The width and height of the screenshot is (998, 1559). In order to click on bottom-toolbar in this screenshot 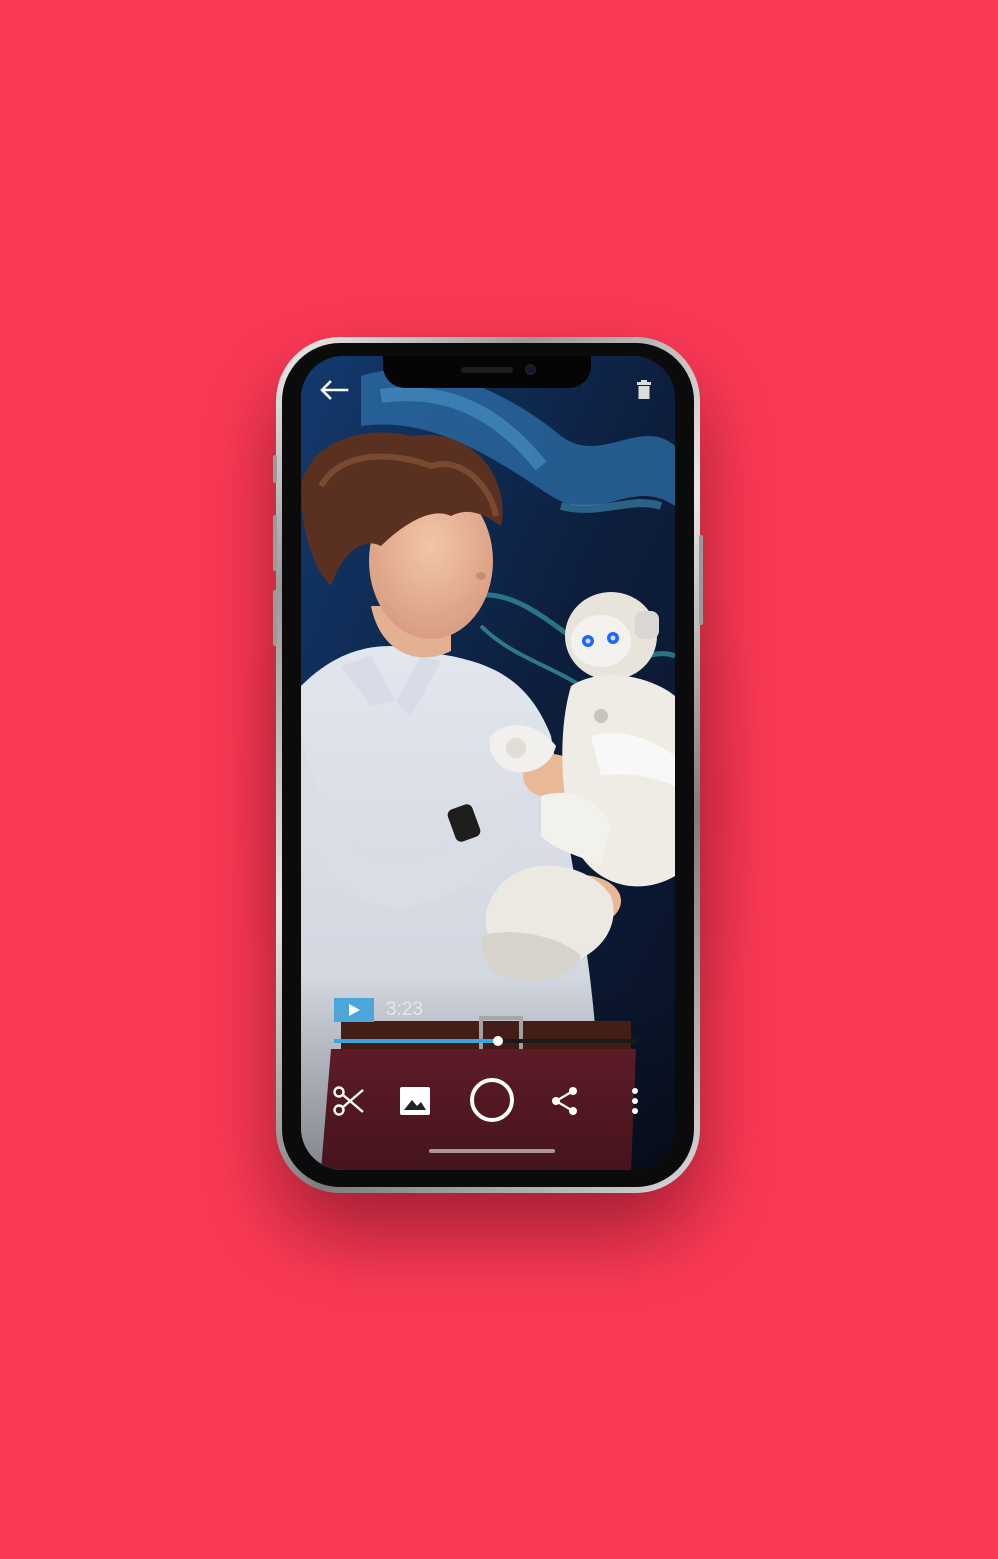, I will do `click(488, 1101)`.